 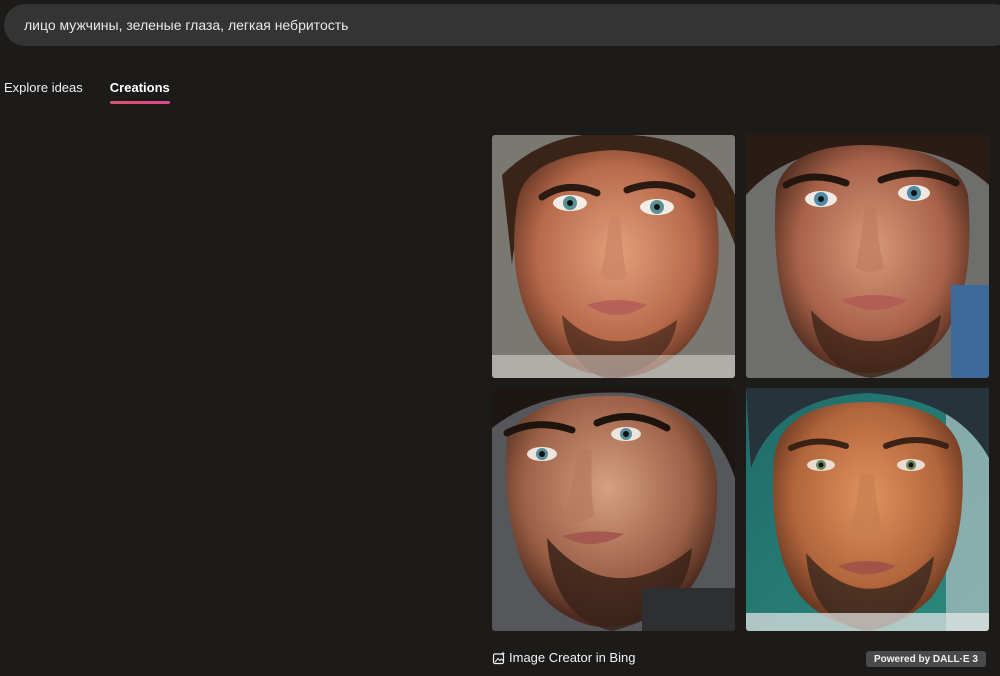 What do you see at coordinates (509, 25) in the screenshot?
I see `search-input` at bounding box center [509, 25].